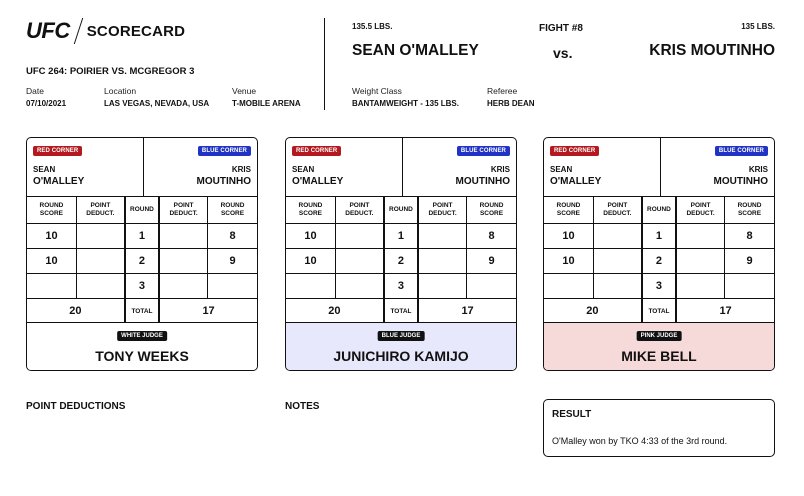 The height and width of the screenshot is (496, 804). Describe the element at coordinates (659, 356) in the screenshot. I see `judge-name: MIKE BELL` at that location.